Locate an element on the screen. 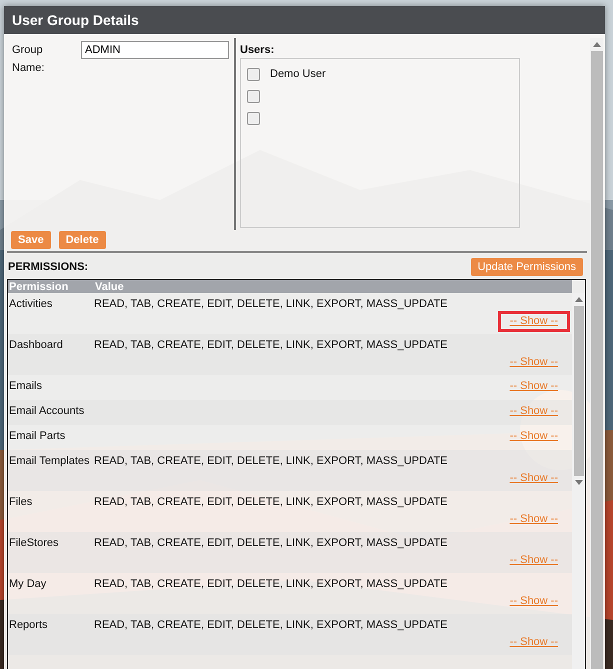 This screenshot has height=669, width=613. table-cell-text: Activities is located at coordinates (31, 304).